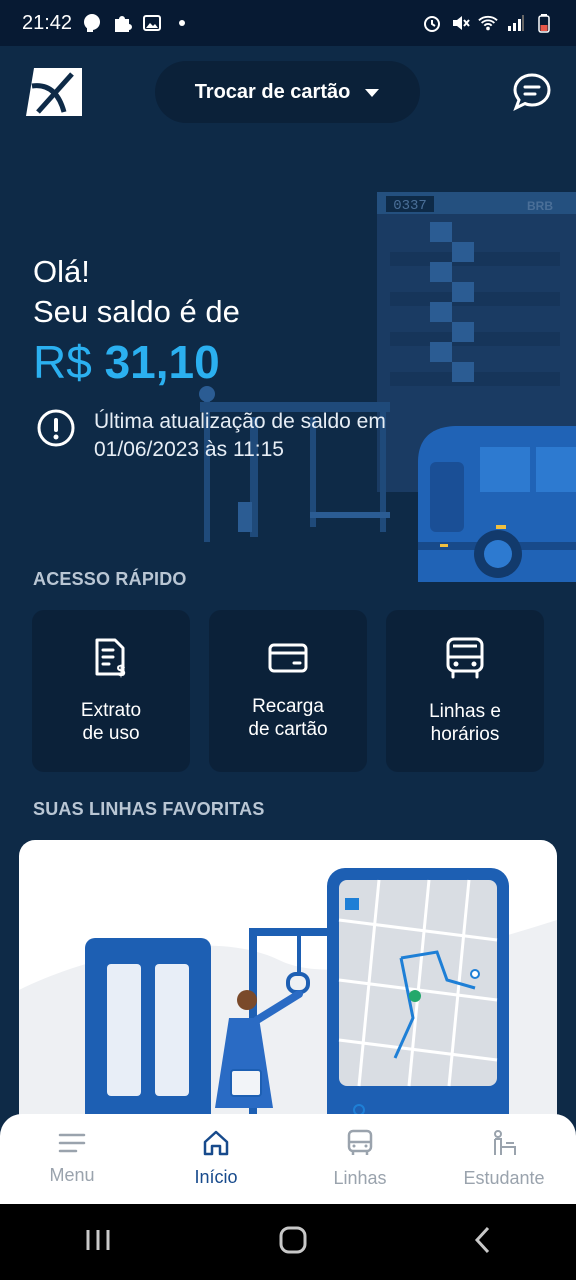 The image size is (576, 1280). I want to click on bus-display-text: 0337, so click(410, 206).